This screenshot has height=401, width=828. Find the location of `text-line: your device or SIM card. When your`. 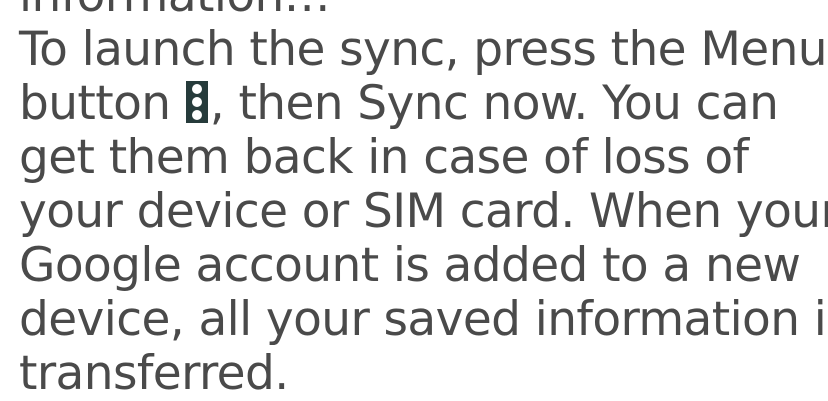

text-line: your device or SIM card. When your is located at coordinates (423, 211).